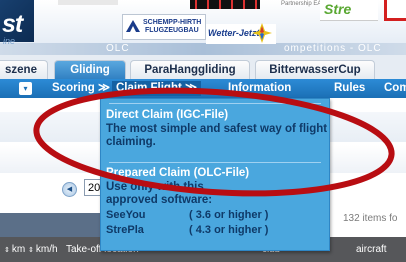 The width and height of the screenshot is (406, 262). I want to click on nav-claim-flight: Claim Flight ≫, so click(157, 88).